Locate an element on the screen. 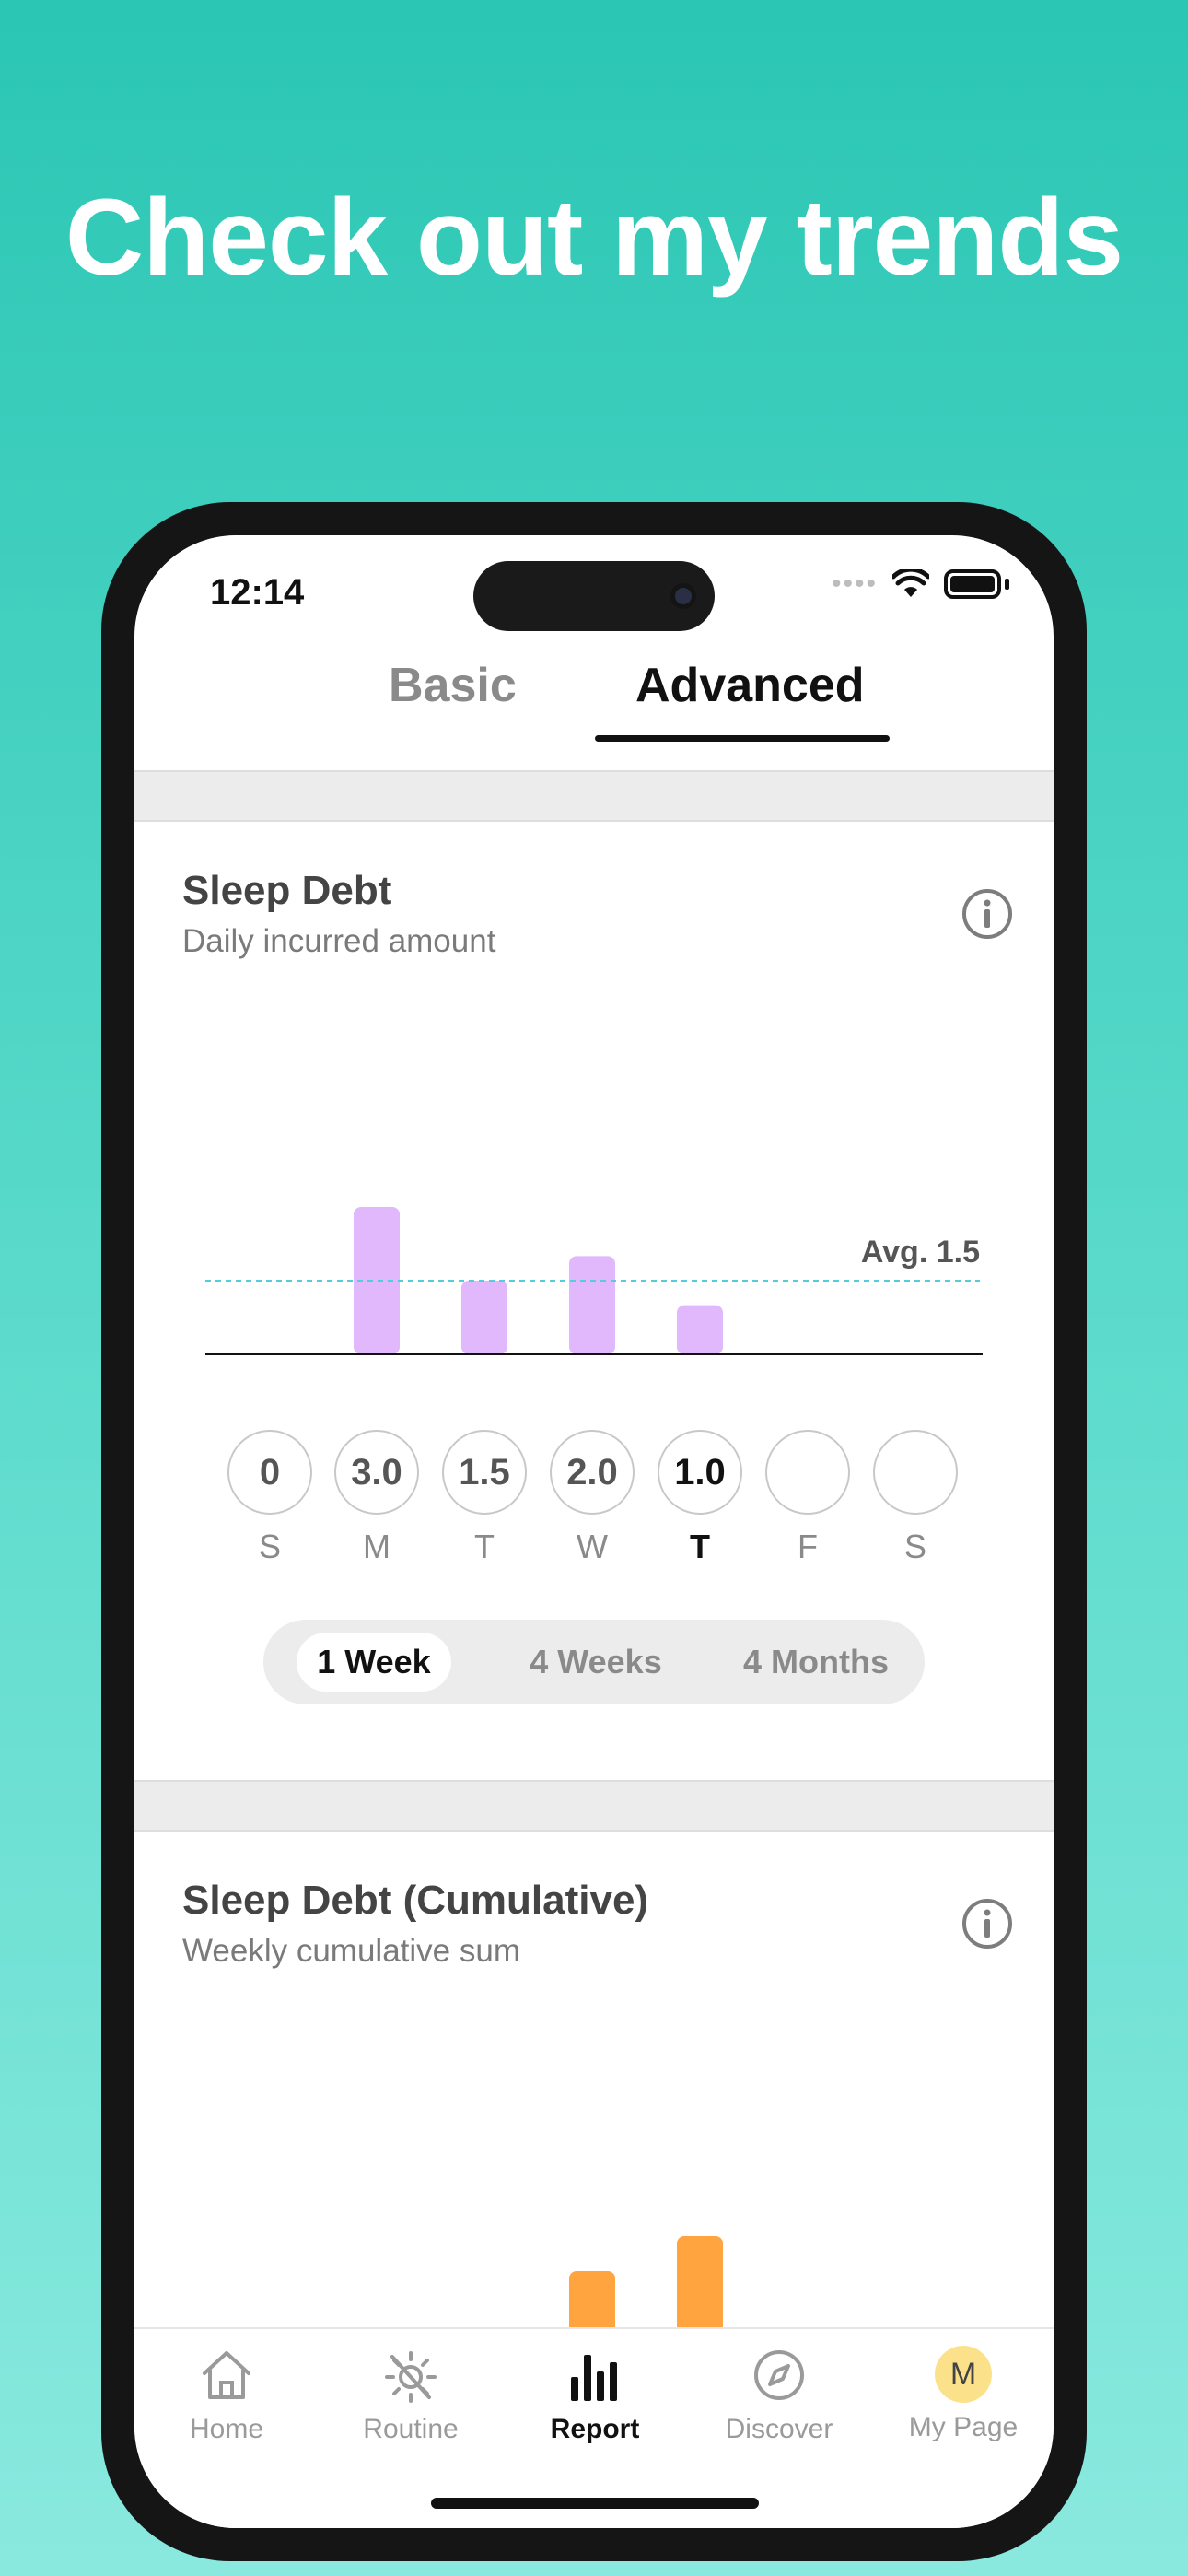 This screenshot has width=1188, height=2576. range-selector: 1 Week 4 Weeks 4 Months is located at coordinates (594, 1662).